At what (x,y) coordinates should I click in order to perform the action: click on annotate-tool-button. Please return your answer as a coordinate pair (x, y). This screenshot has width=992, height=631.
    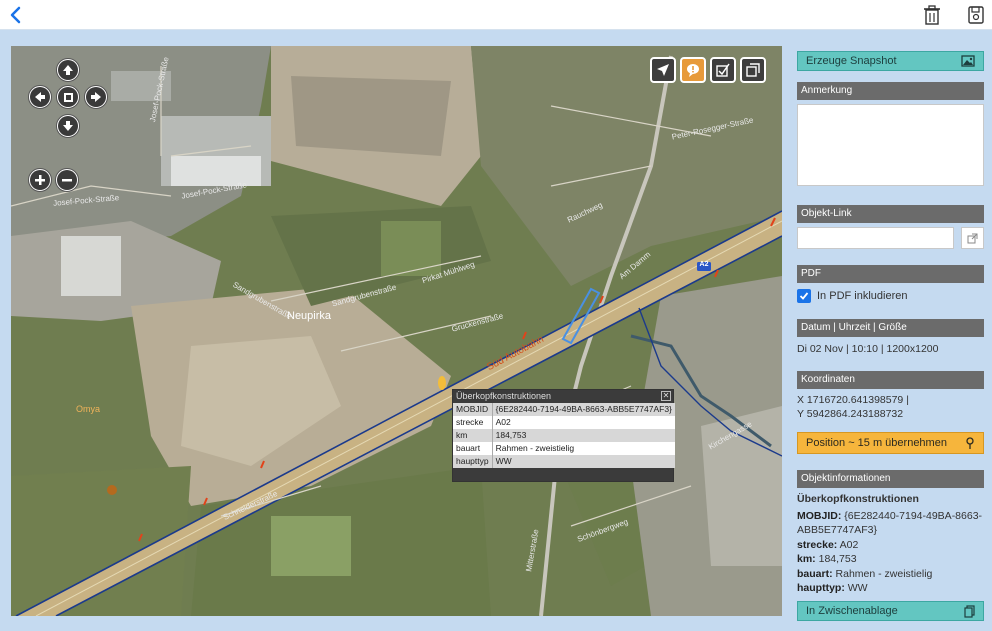
    Looking at the image, I should click on (693, 70).